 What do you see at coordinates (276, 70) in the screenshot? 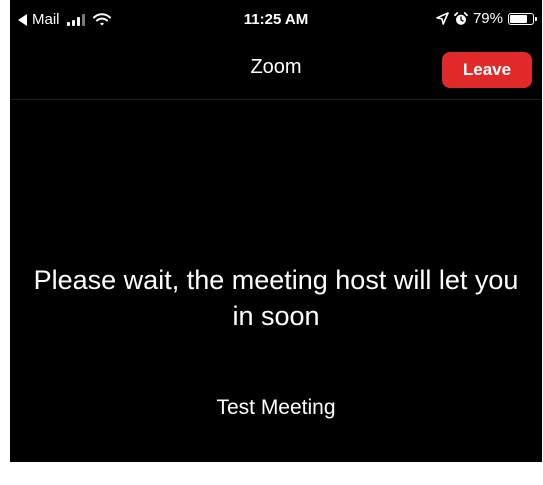
I see `navigation-bar: Zoom Leave` at bounding box center [276, 70].